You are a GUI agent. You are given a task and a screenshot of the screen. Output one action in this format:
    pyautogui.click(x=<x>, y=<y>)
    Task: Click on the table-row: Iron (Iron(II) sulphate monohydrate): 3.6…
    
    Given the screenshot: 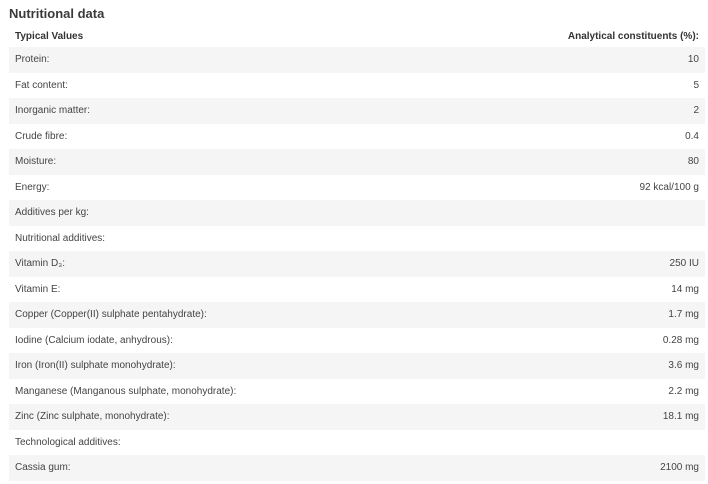 What is the action you would take?
    pyautogui.click(x=357, y=366)
    